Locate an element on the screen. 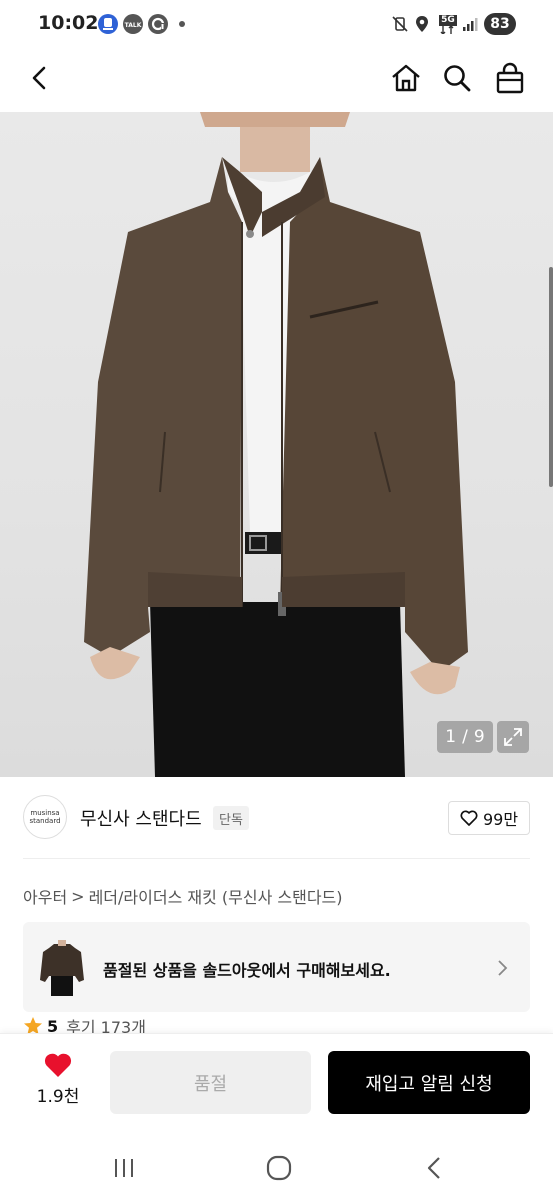 The image size is (553, 1200). search-icon is located at coordinates (457, 78).